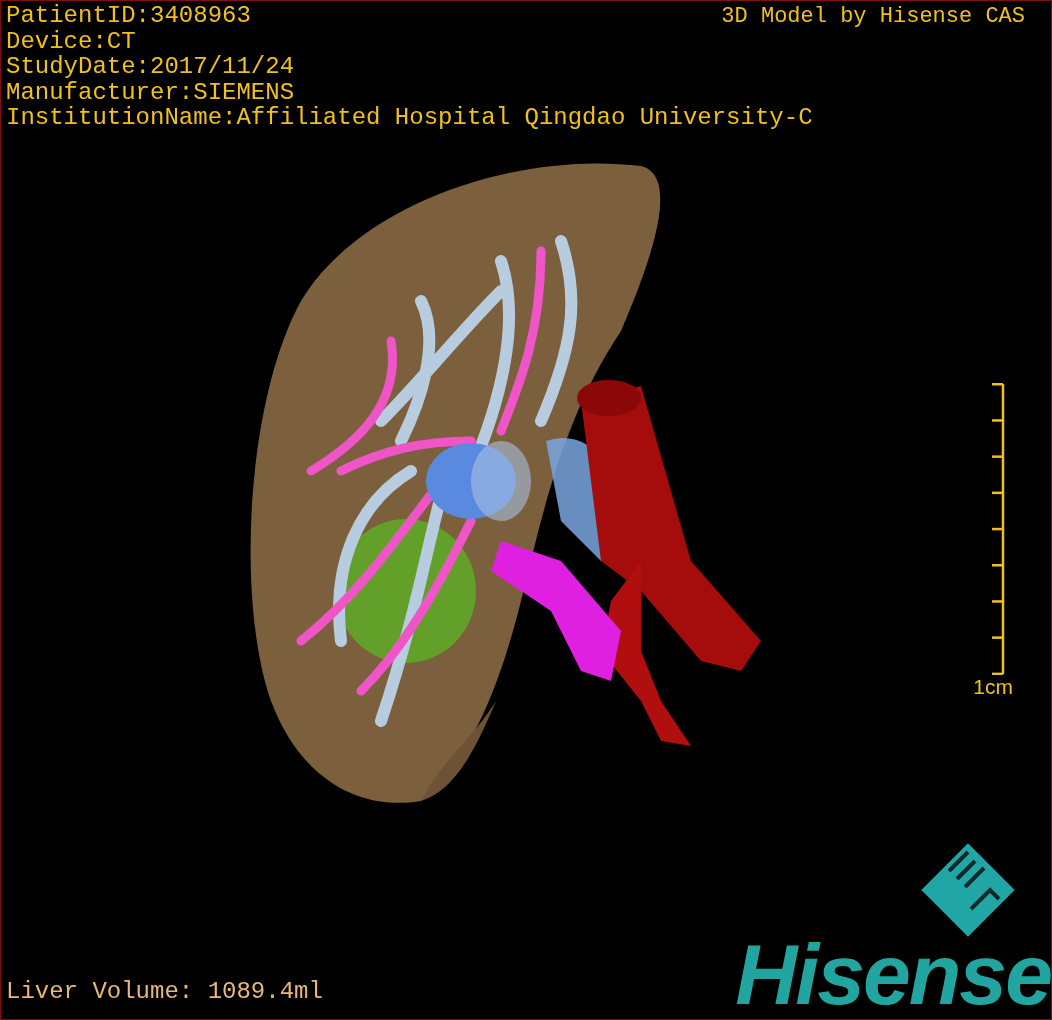 Image resolution: width=1052 pixels, height=1020 pixels. What do you see at coordinates (893, 974) in the screenshot?
I see `logo-wordmark: Hisense` at bounding box center [893, 974].